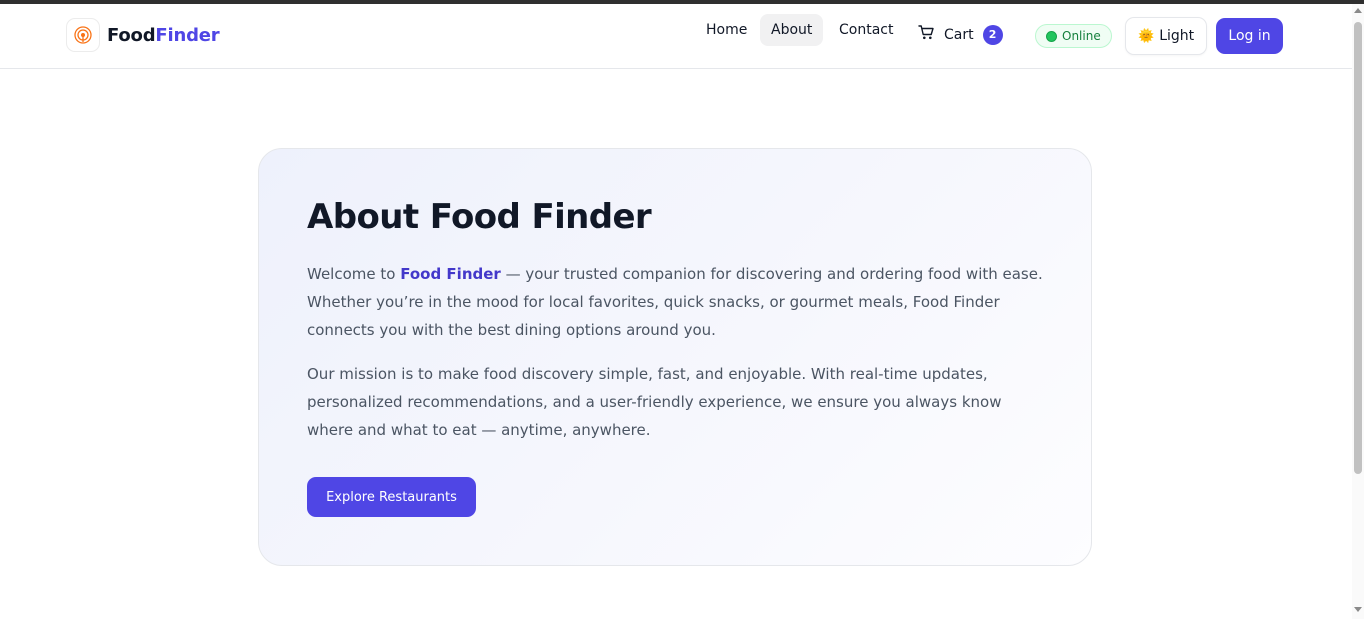 The width and height of the screenshot is (1364, 619). Describe the element at coordinates (450, 274) in the screenshot. I see `p1-highlight: Food Finder` at that location.